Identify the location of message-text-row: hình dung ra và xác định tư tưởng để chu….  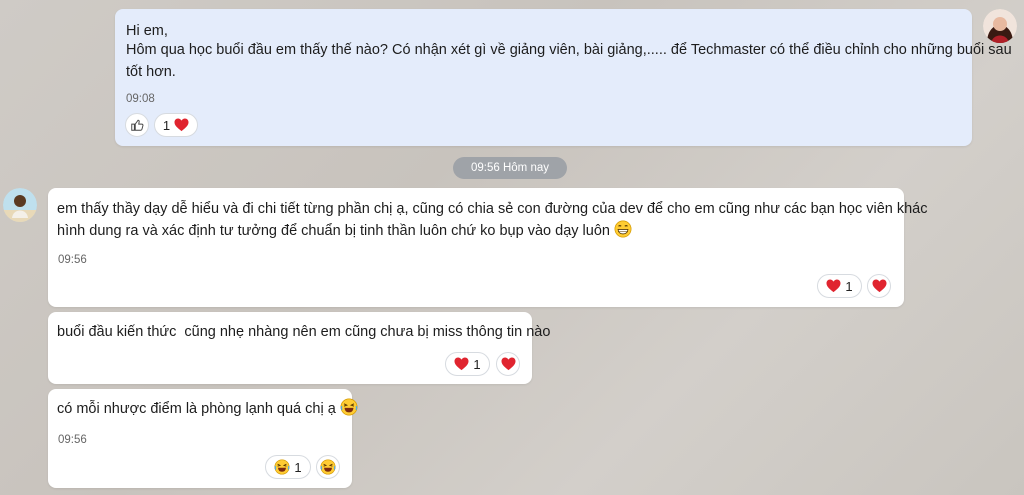
(344, 231).